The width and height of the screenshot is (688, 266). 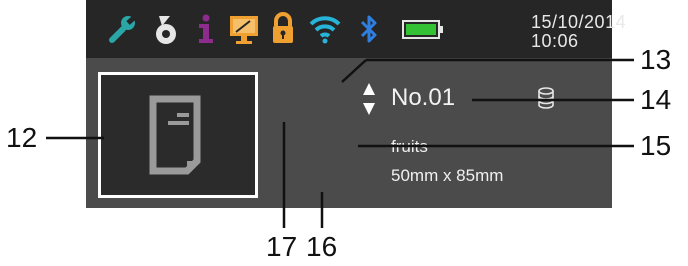 I want to click on template-size: 50mm x 85mm, so click(x=447, y=175).